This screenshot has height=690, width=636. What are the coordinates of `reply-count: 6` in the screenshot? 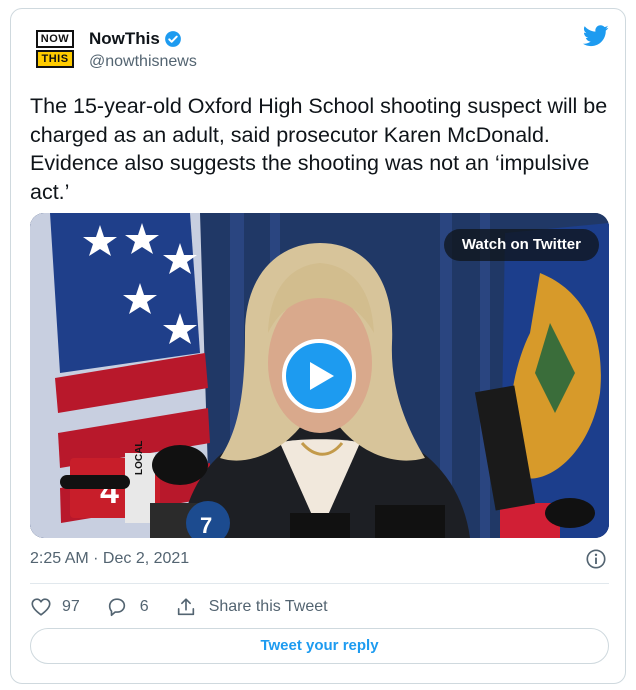 It's located at (144, 606).